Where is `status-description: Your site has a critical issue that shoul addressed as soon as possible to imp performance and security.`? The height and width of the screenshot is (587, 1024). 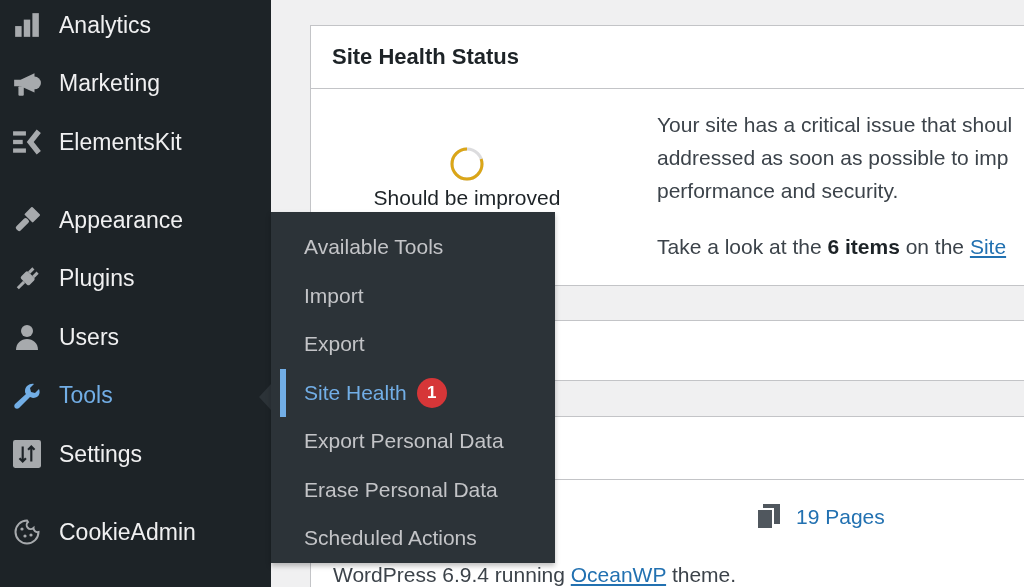
status-description: Your site has a critical issue that shoul addressed as soon as possible to imp performance and security. is located at coordinates (835, 158).